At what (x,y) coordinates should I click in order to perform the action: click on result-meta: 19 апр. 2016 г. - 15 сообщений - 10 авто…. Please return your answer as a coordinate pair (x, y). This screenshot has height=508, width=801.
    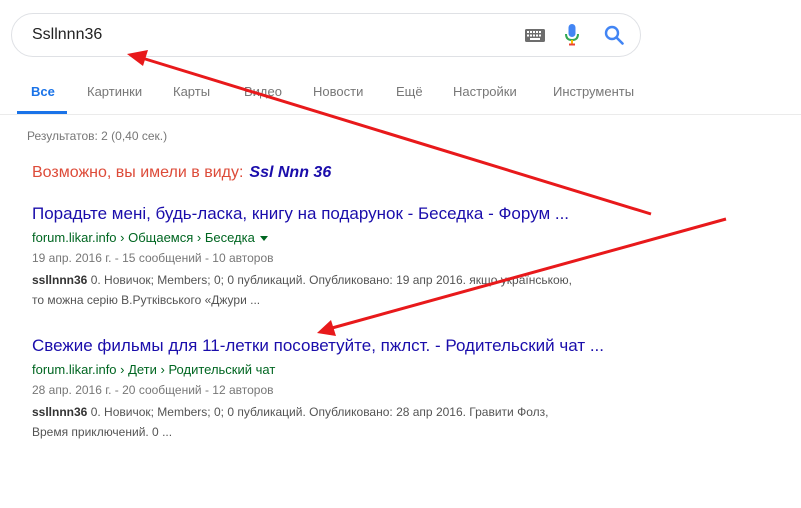
    Looking at the image, I should click on (153, 258).